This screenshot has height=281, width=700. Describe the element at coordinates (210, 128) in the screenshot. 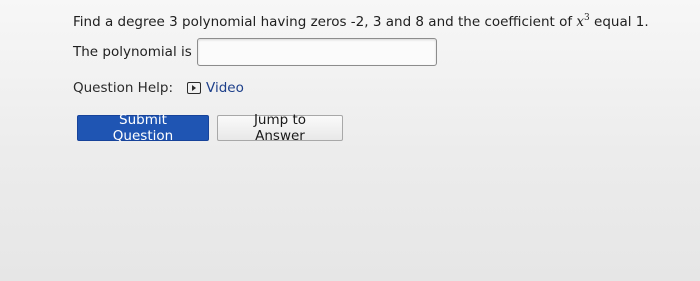

I see `action-buttons: Submit Question Jump to Answer` at that location.